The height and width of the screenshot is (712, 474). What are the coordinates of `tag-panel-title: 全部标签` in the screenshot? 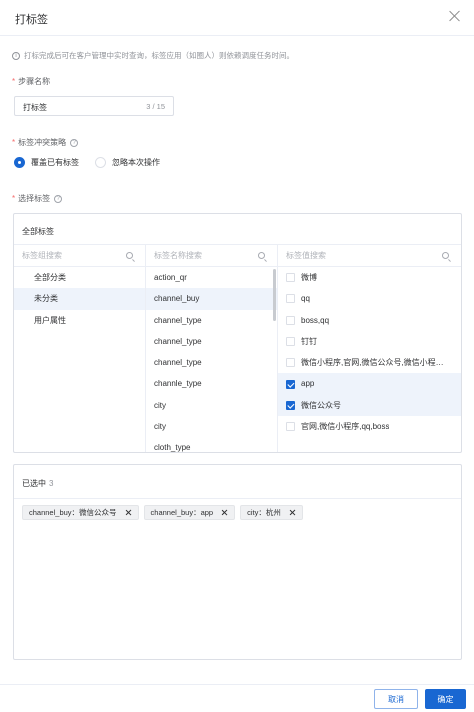 It's located at (237, 229).